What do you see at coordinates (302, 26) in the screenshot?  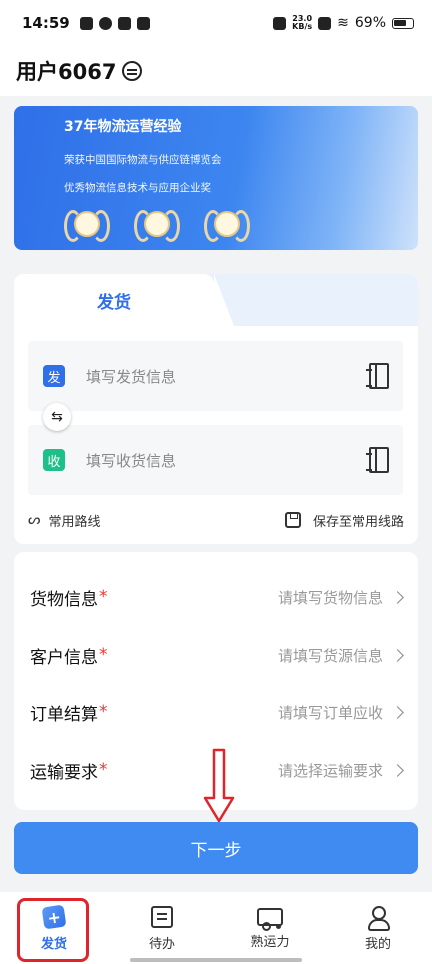 I see `network-speed-unit: KB/s` at bounding box center [302, 26].